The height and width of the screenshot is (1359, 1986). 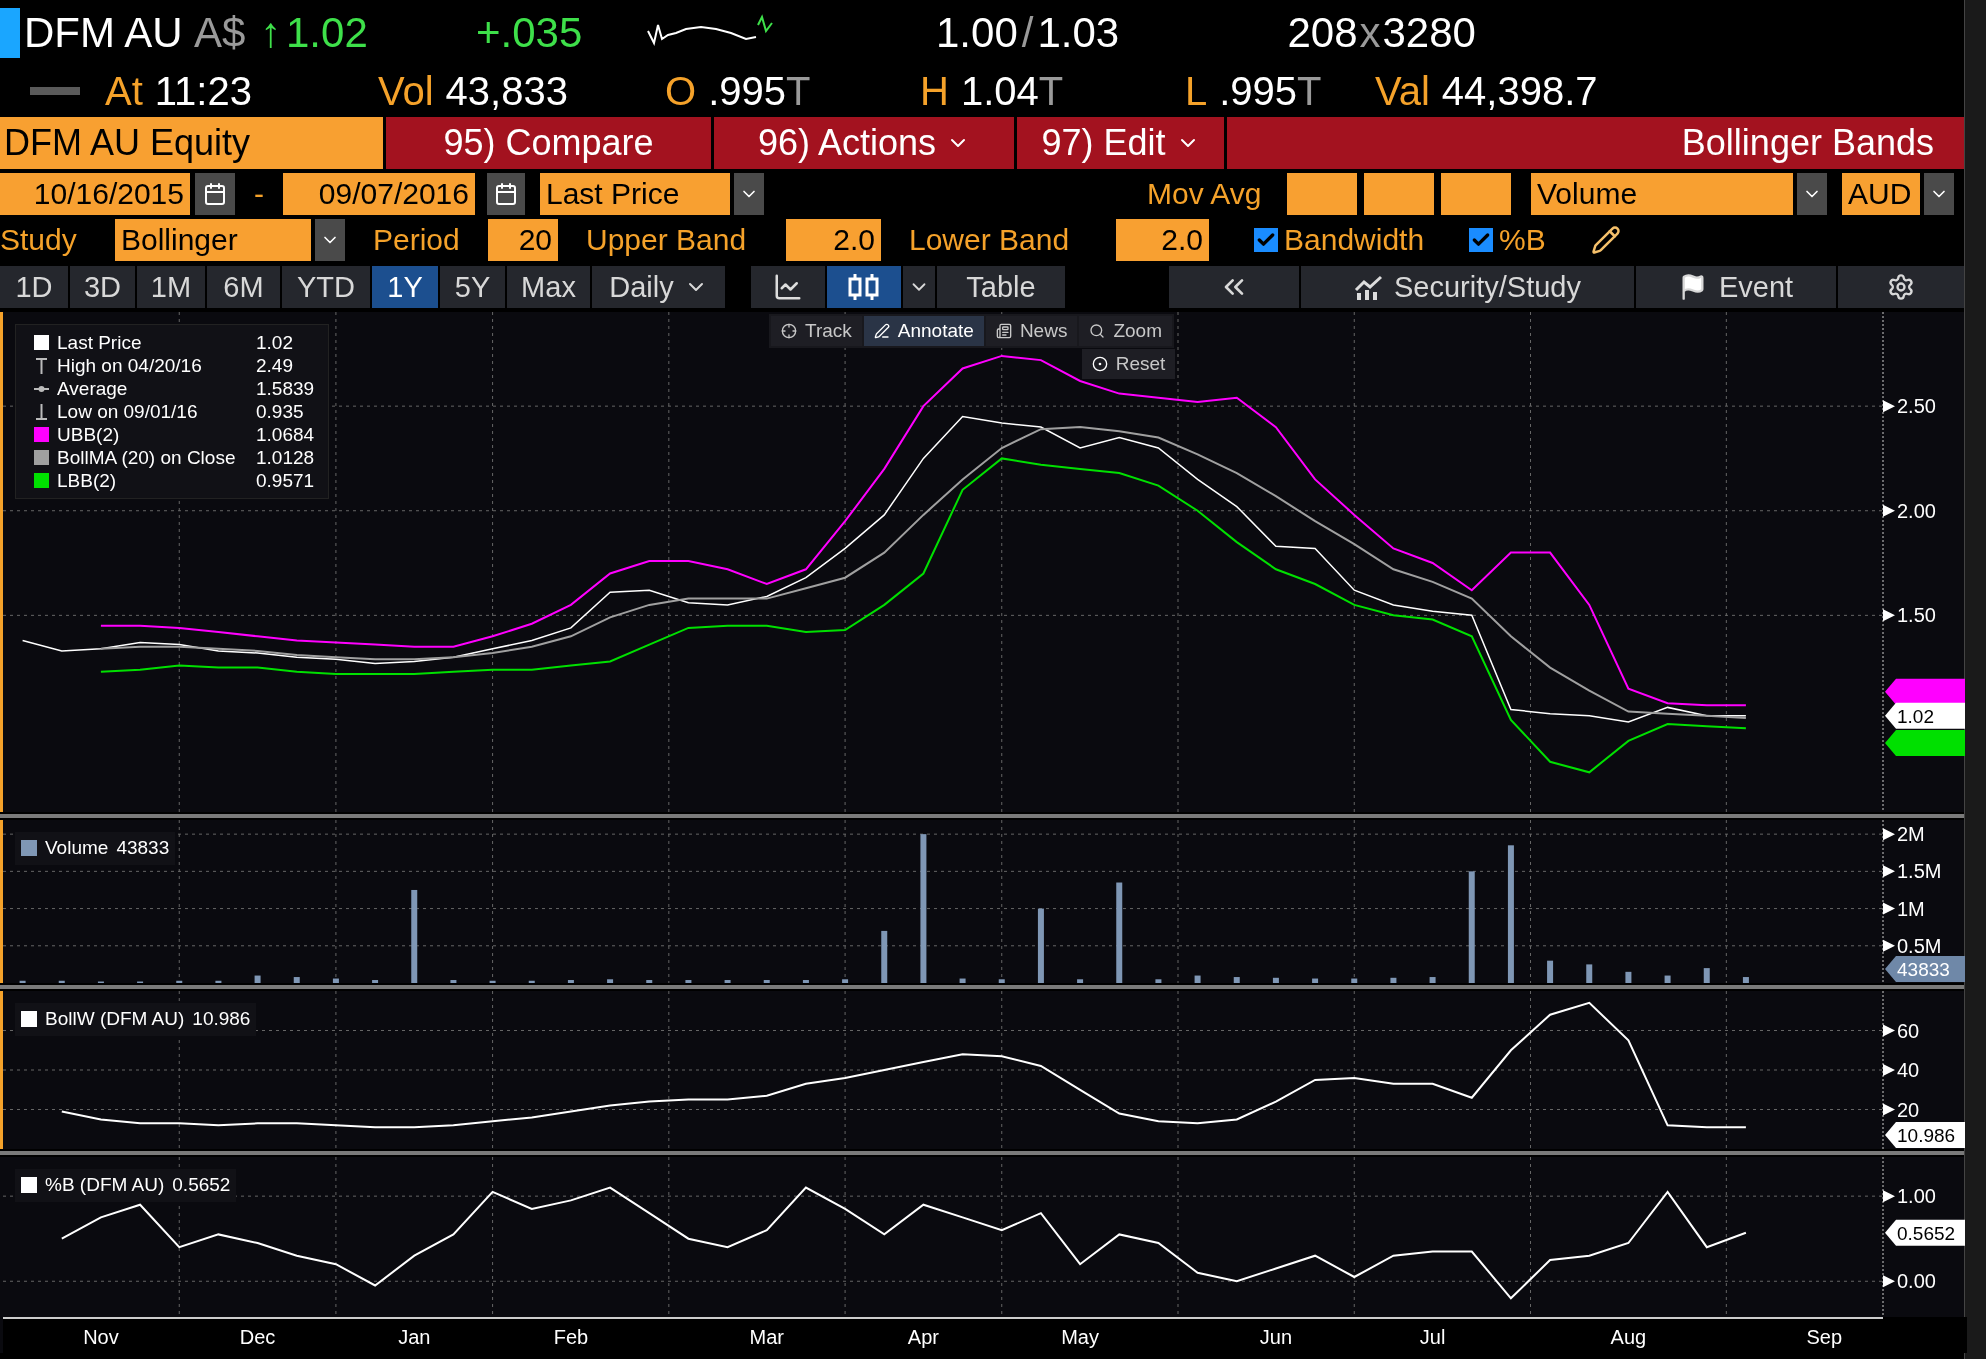 What do you see at coordinates (89, 434) in the screenshot?
I see `legend-label: UBB(2)` at bounding box center [89, 434].